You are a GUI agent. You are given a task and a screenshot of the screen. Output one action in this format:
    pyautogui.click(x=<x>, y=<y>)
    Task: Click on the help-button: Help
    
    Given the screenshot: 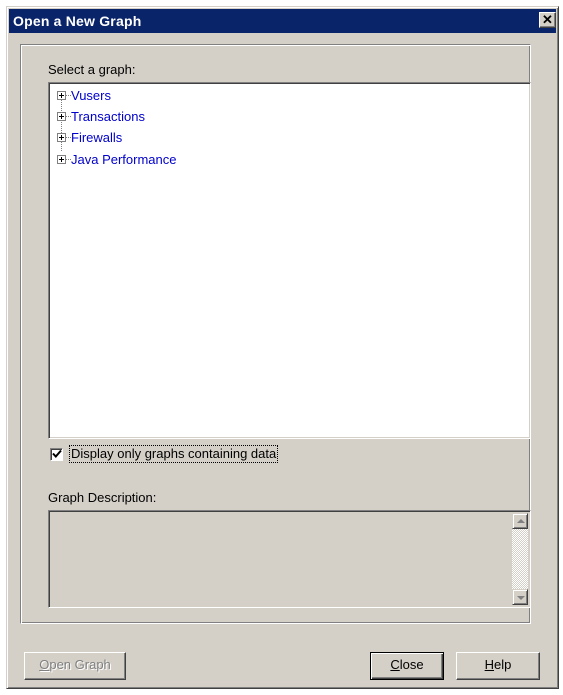 What is the action you would take?
    pyautogui.click(x=498, y=666)
    